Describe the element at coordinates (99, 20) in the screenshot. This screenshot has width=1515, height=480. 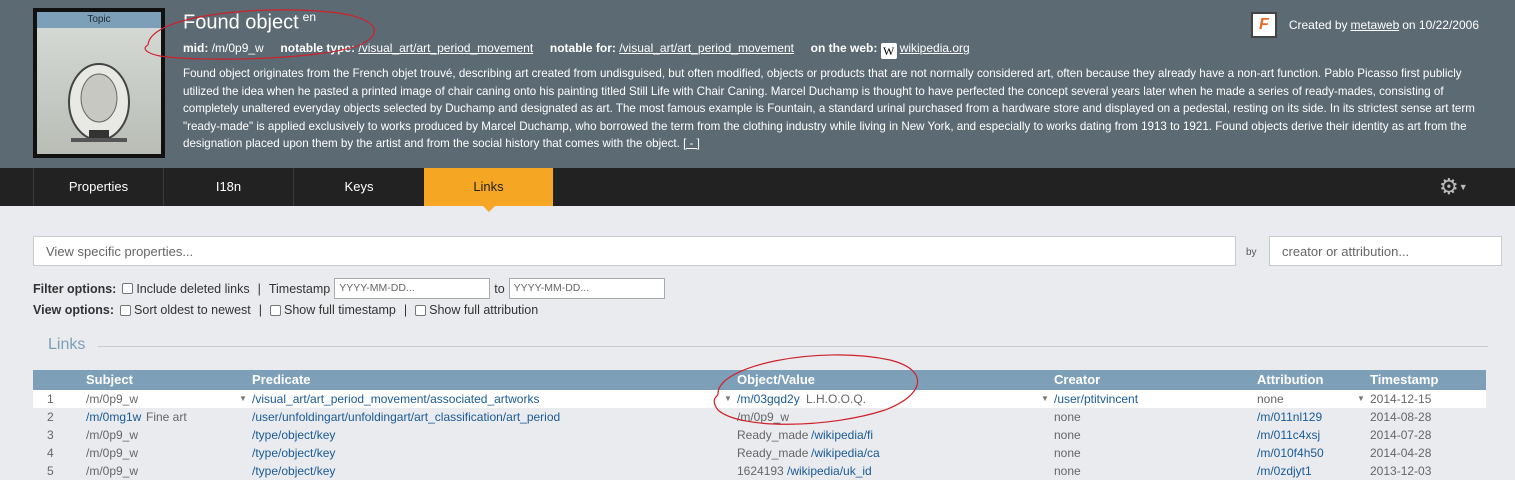
I see `thumbnail-caption: Topic` at that location.